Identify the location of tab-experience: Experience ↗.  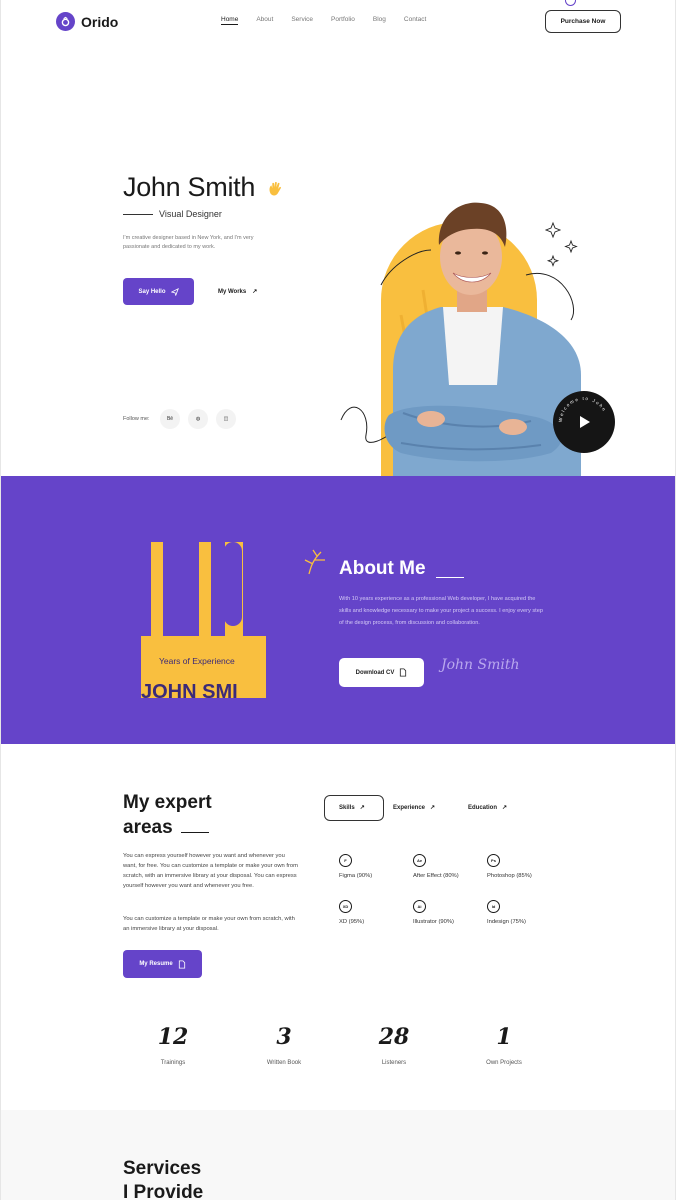
(414, 808).